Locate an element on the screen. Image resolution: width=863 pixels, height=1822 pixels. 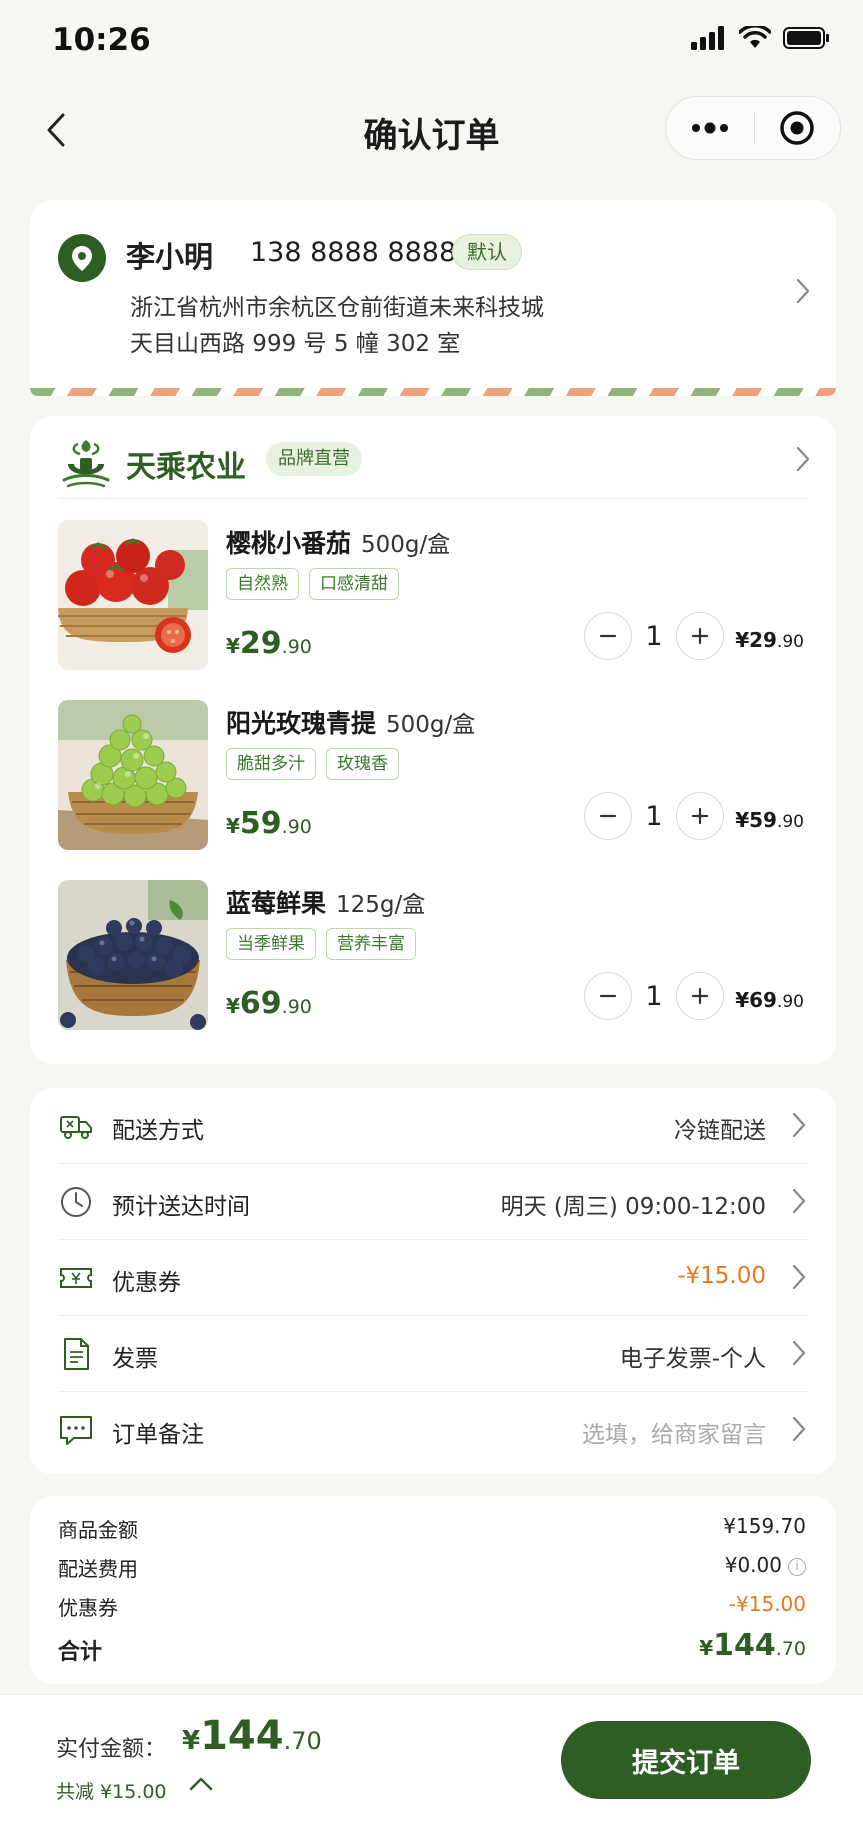
address-line-2: 天目山西路 999 号 5 幢 302 室 is located at coordinates (295, 344).